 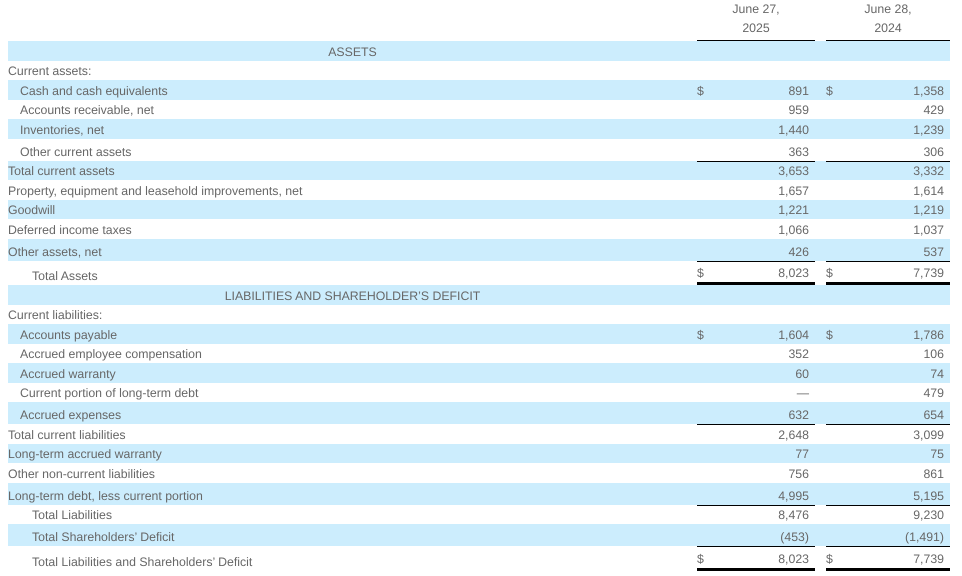 What do you see at coordinates (109, 393) in the screenshot?
I see `row-label: Current portion of long-term debt` at bounding box center [109, 393].